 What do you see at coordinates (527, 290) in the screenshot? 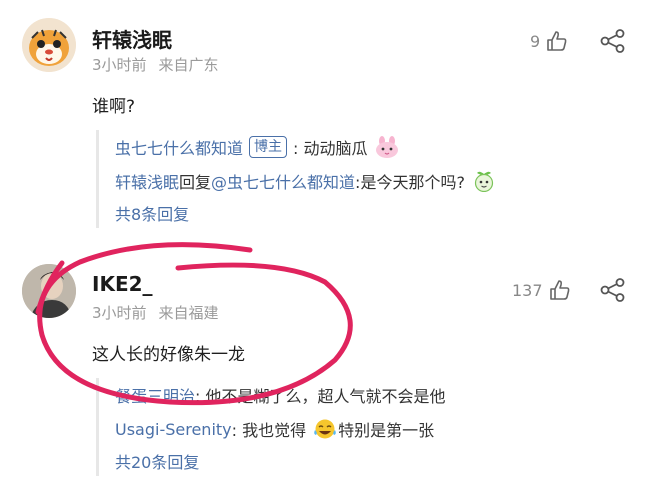
I see `like-count: 137` at bounding box center [527, 290].